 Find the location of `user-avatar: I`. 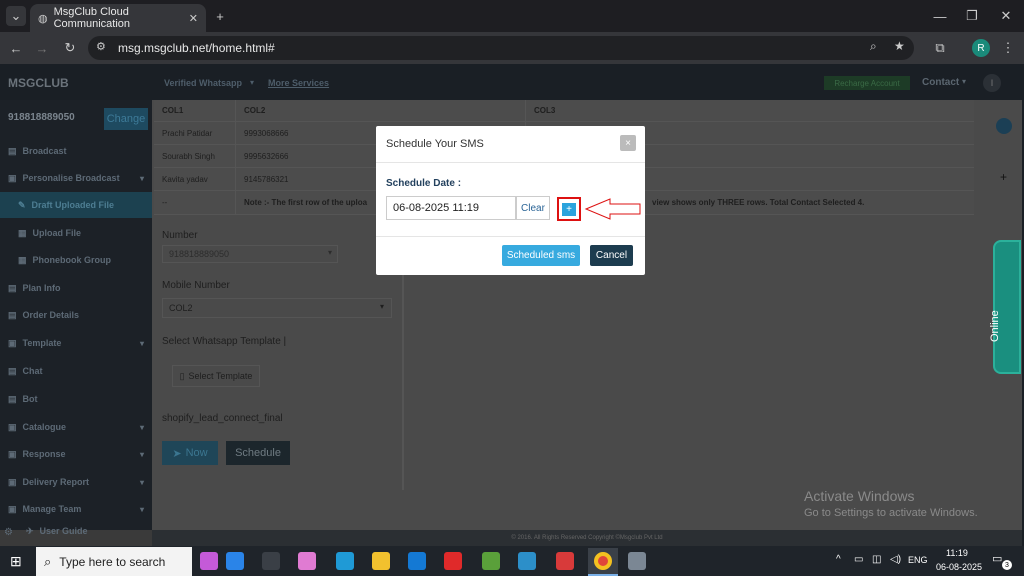

user-avatar: I is located at coordinates (992, 83).